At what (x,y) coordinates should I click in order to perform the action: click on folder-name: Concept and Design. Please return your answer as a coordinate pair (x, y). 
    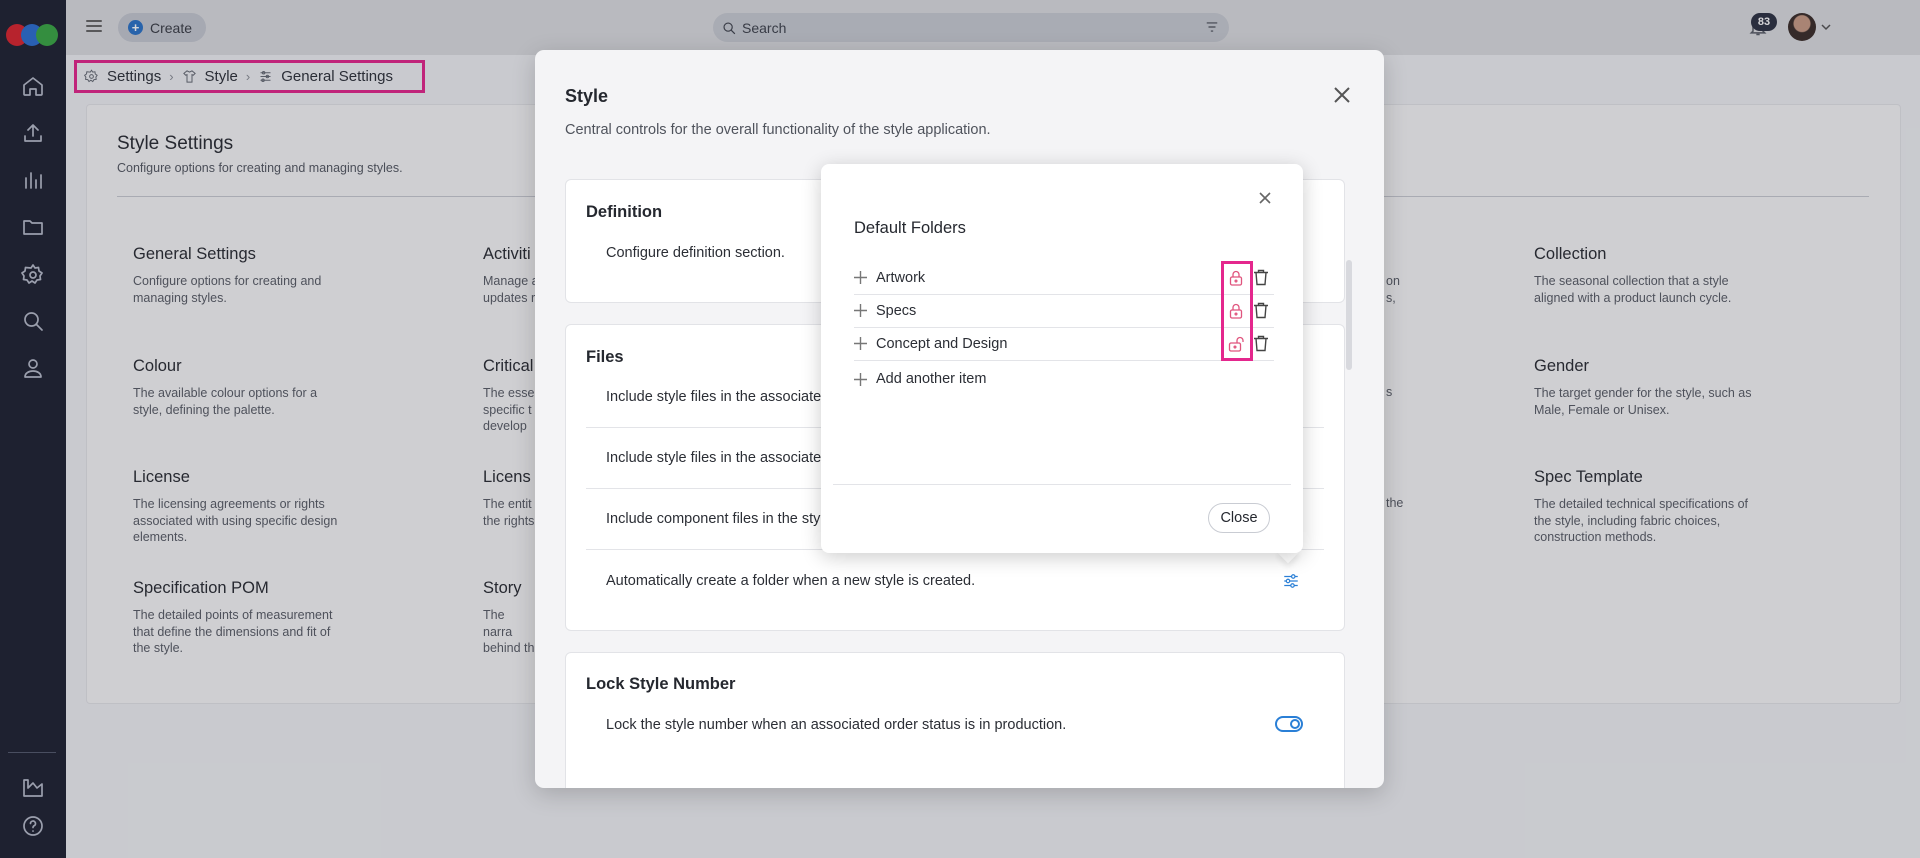
    Looking at the image, I should click on (942, 344).